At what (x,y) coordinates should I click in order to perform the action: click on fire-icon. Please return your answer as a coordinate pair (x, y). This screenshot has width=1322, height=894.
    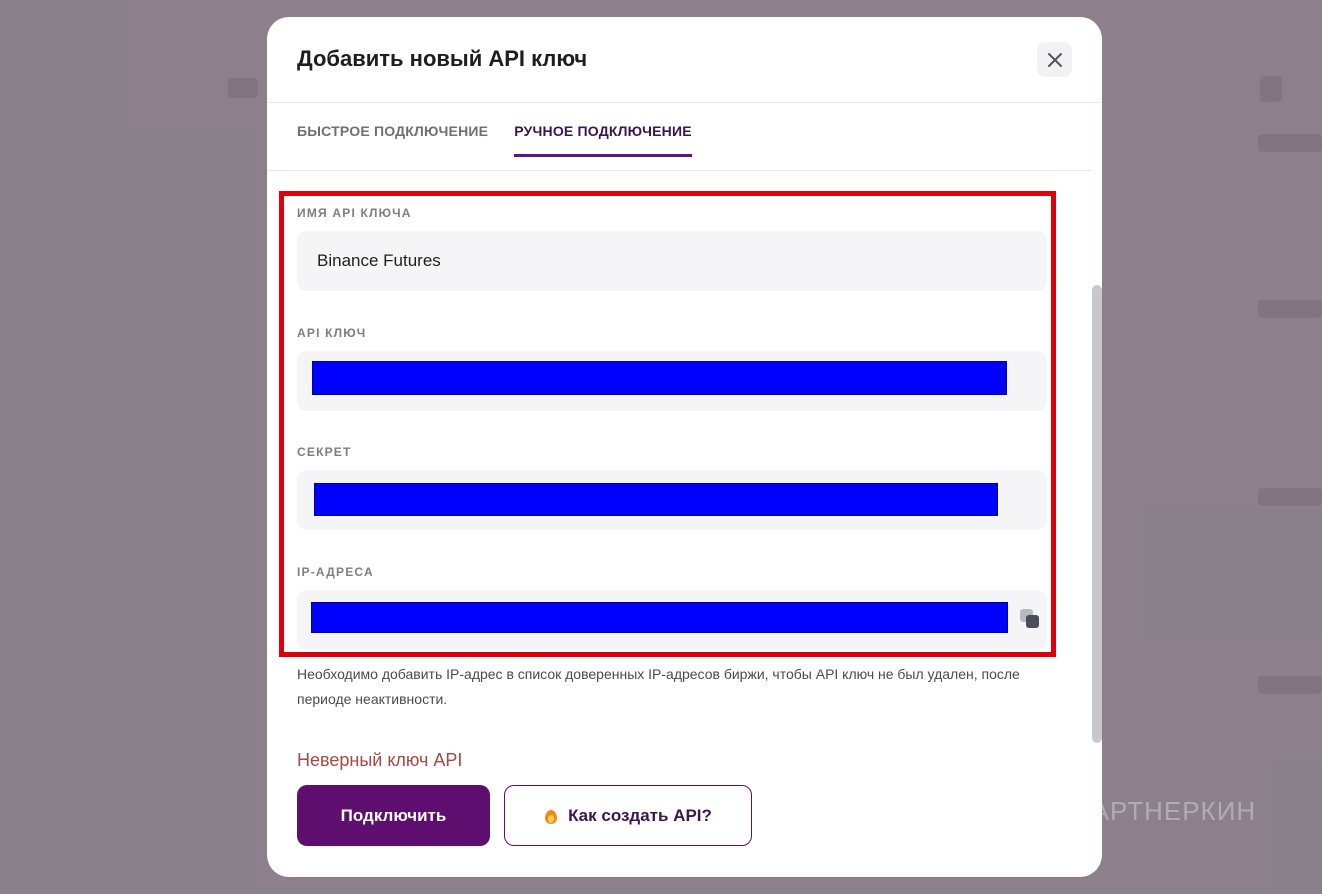
    Looking at the image, I should click on (551, 816).